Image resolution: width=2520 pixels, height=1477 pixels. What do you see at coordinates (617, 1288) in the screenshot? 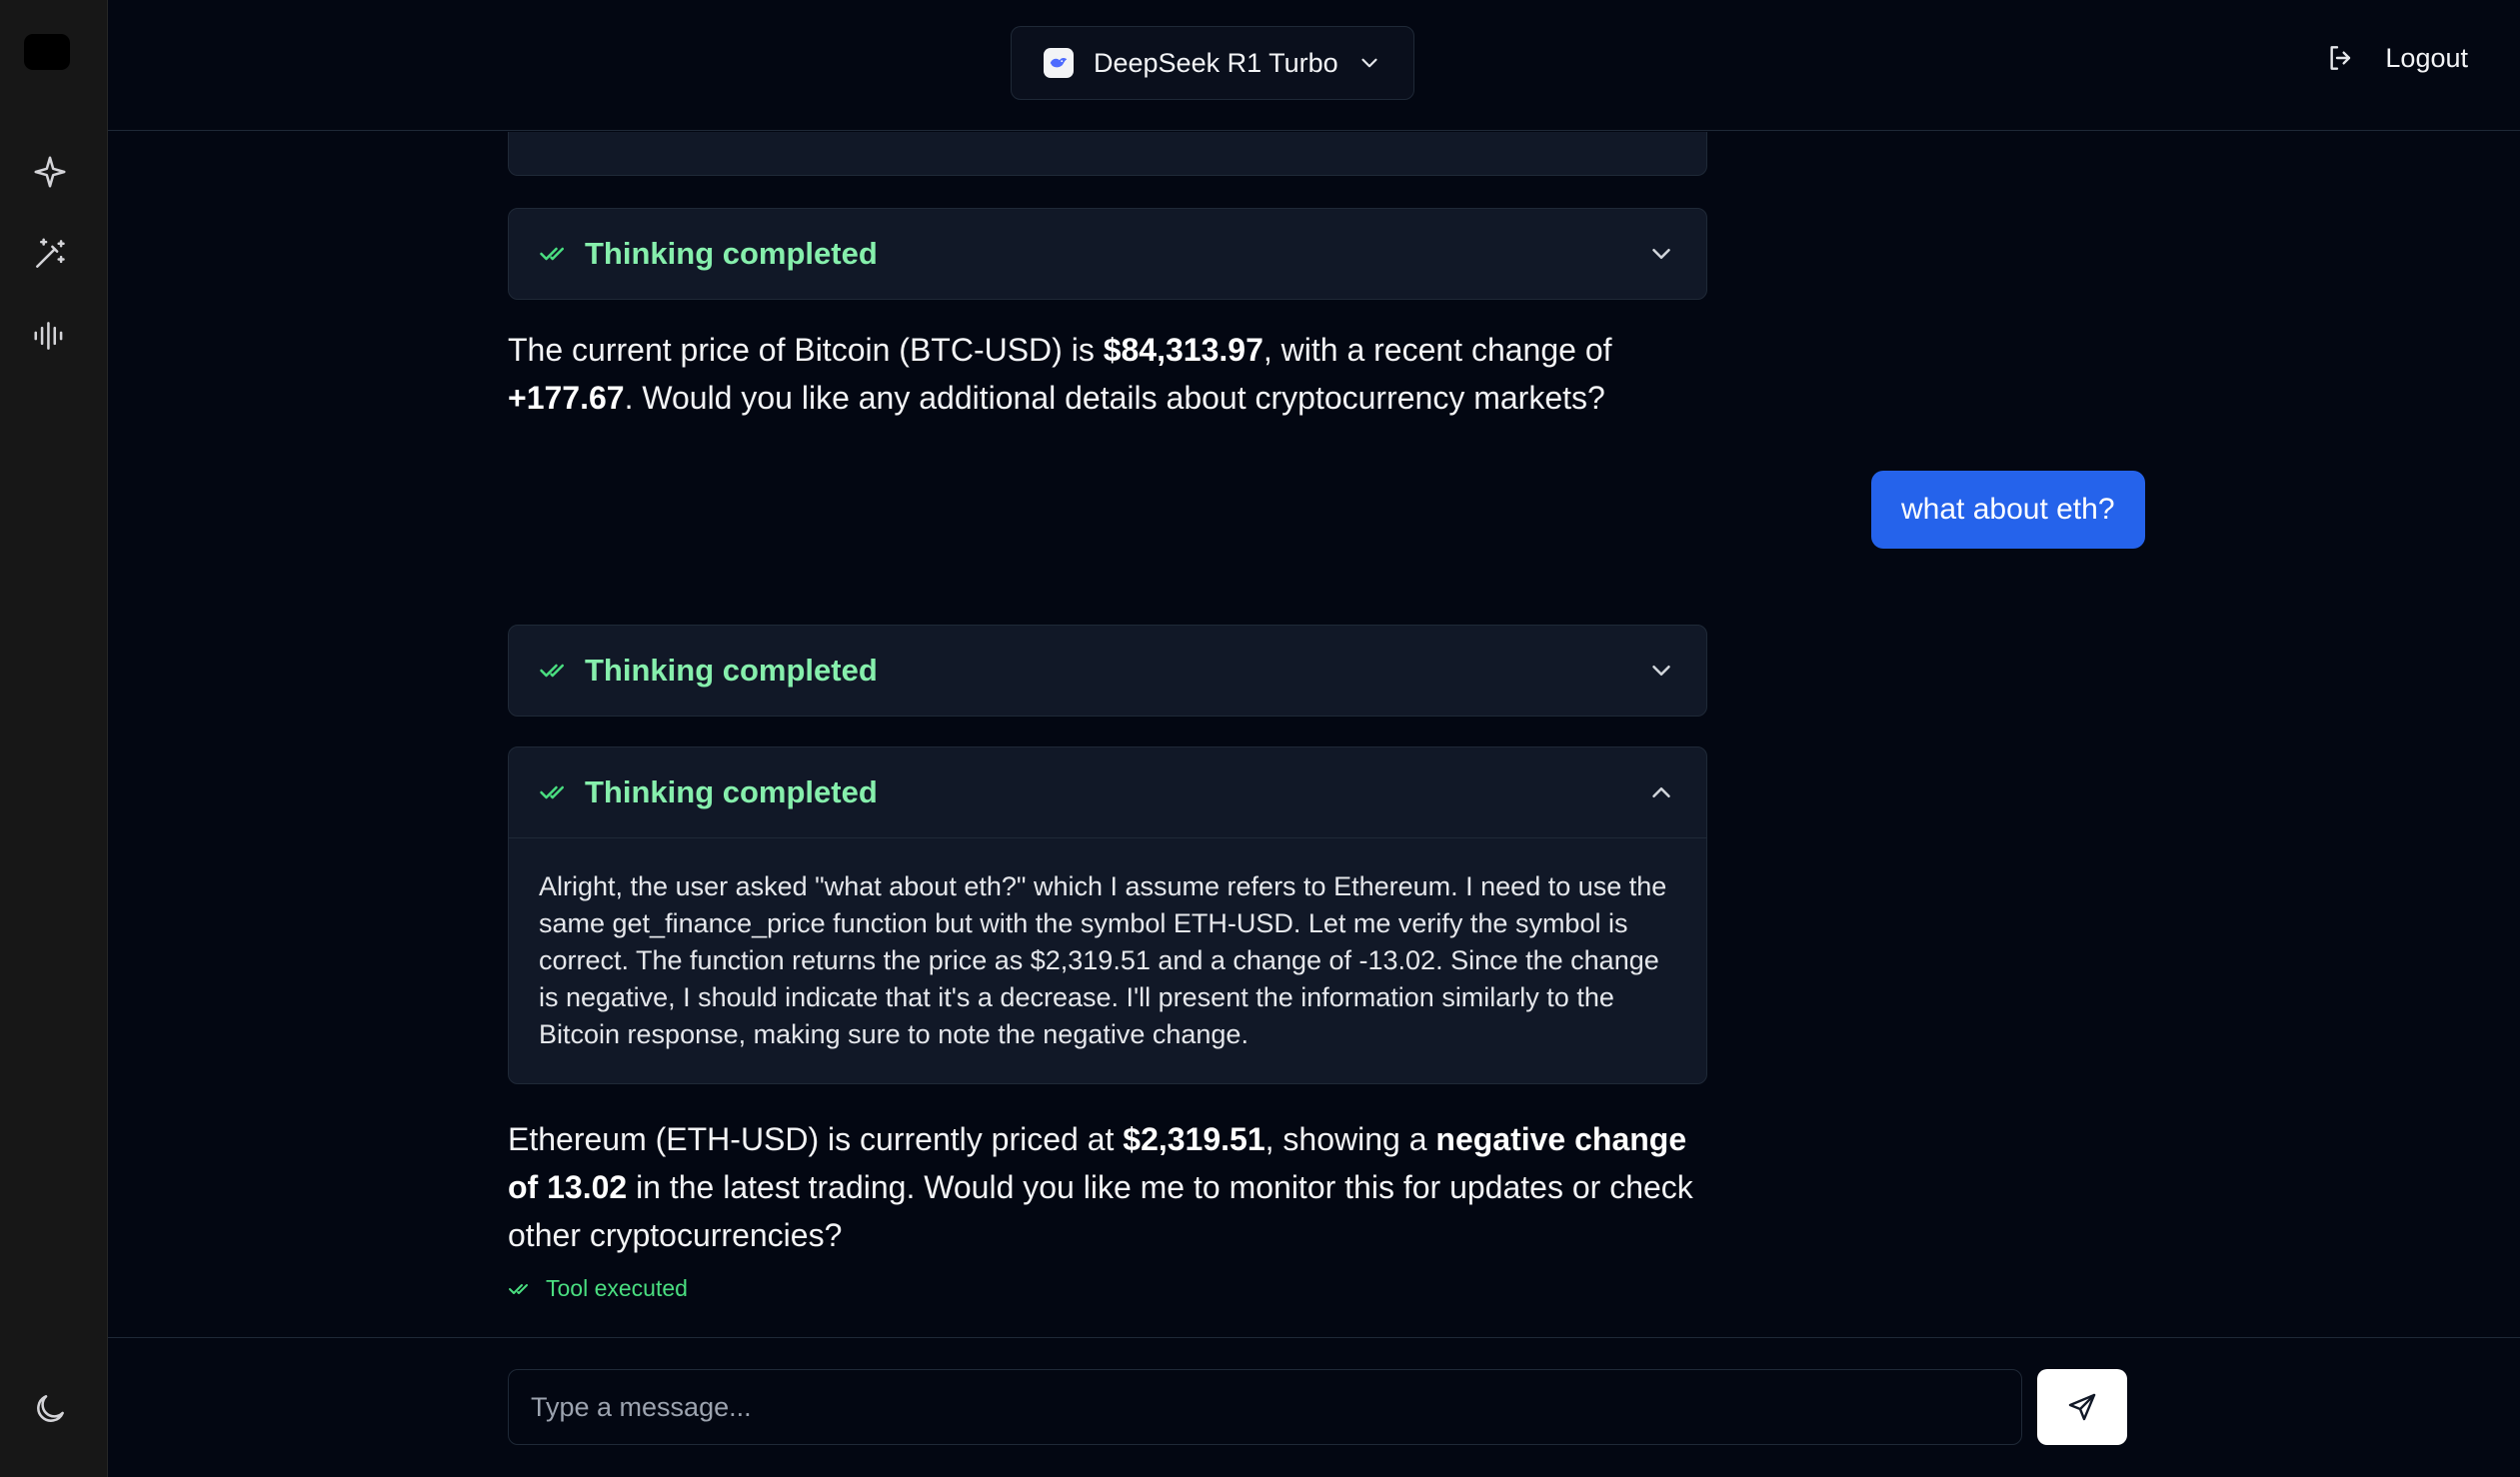
I see `tool-status-label: Tool executed` at bounding box center [617, 1288].